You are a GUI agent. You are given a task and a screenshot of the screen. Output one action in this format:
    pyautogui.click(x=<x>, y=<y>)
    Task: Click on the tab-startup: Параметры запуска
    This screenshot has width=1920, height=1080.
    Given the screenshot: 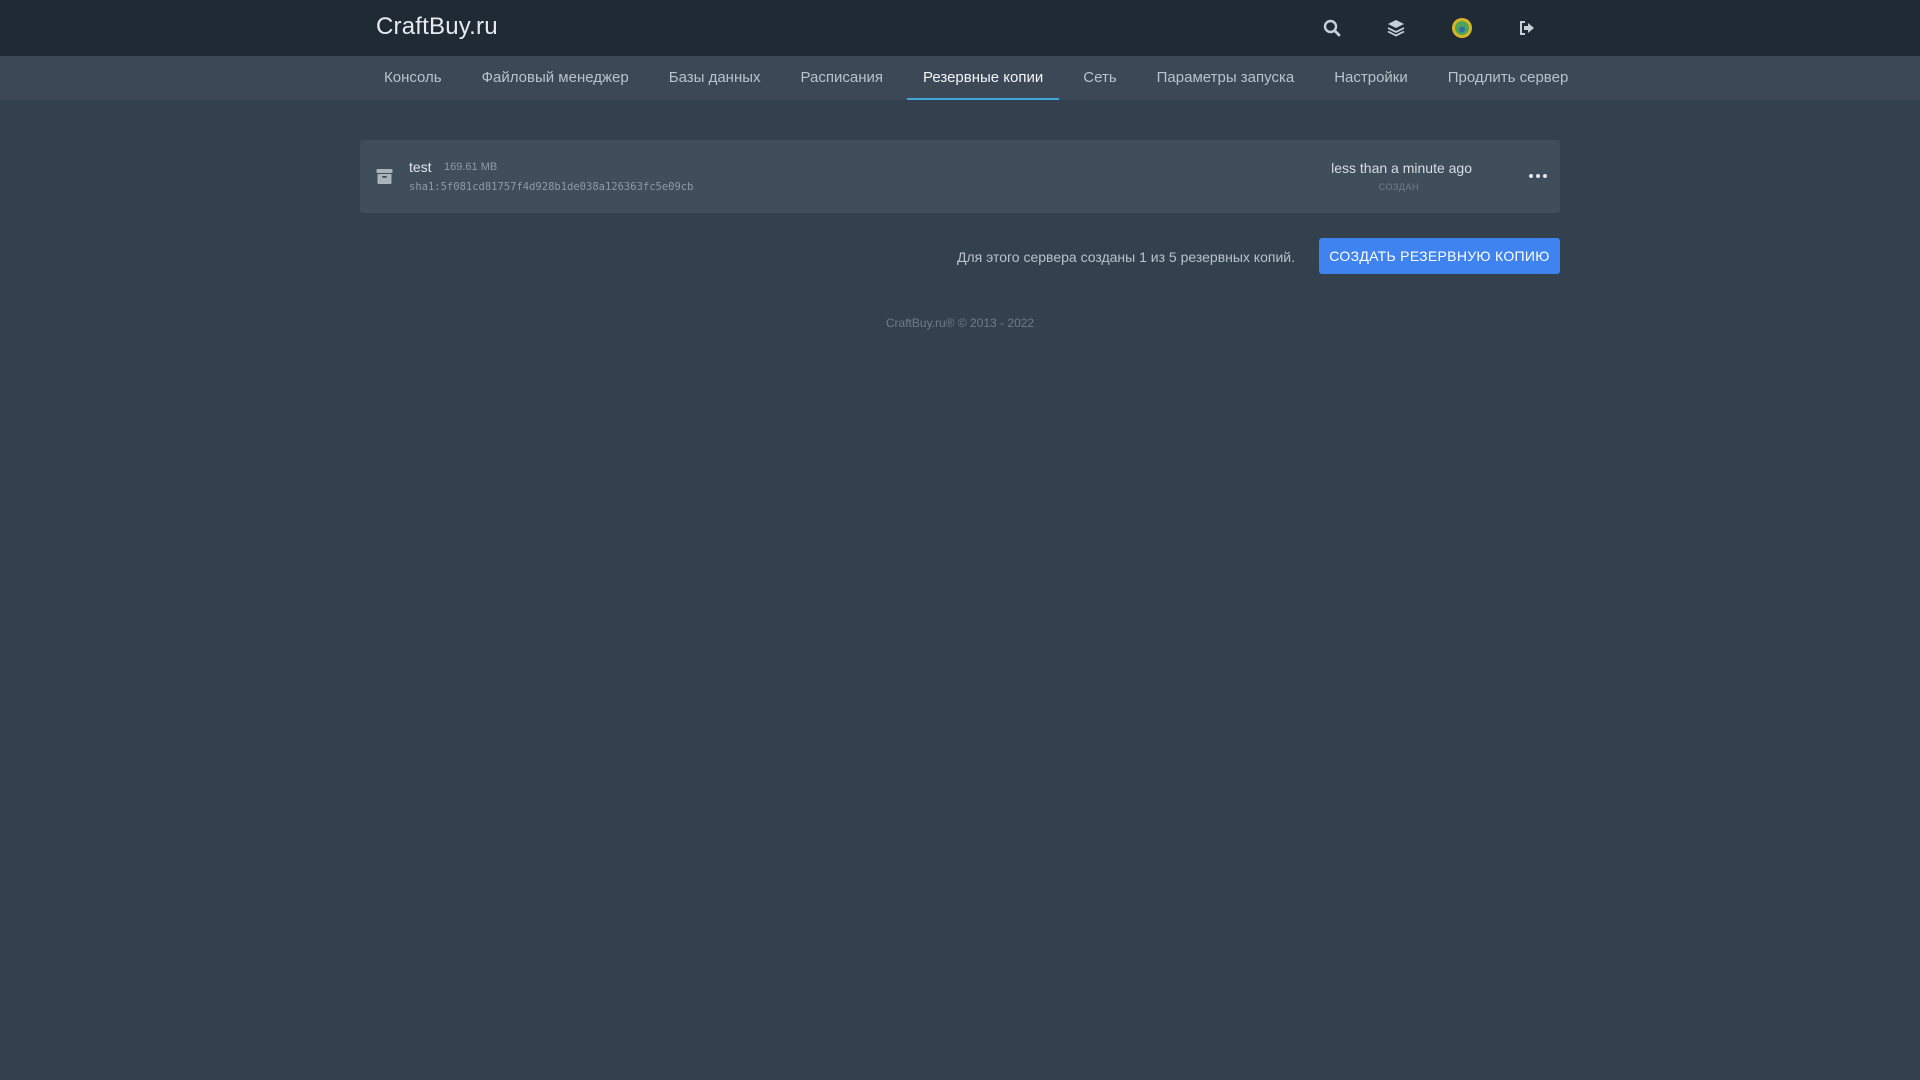 What is the action you would take?
    pyautogui.click(x=1226, y=78)
    